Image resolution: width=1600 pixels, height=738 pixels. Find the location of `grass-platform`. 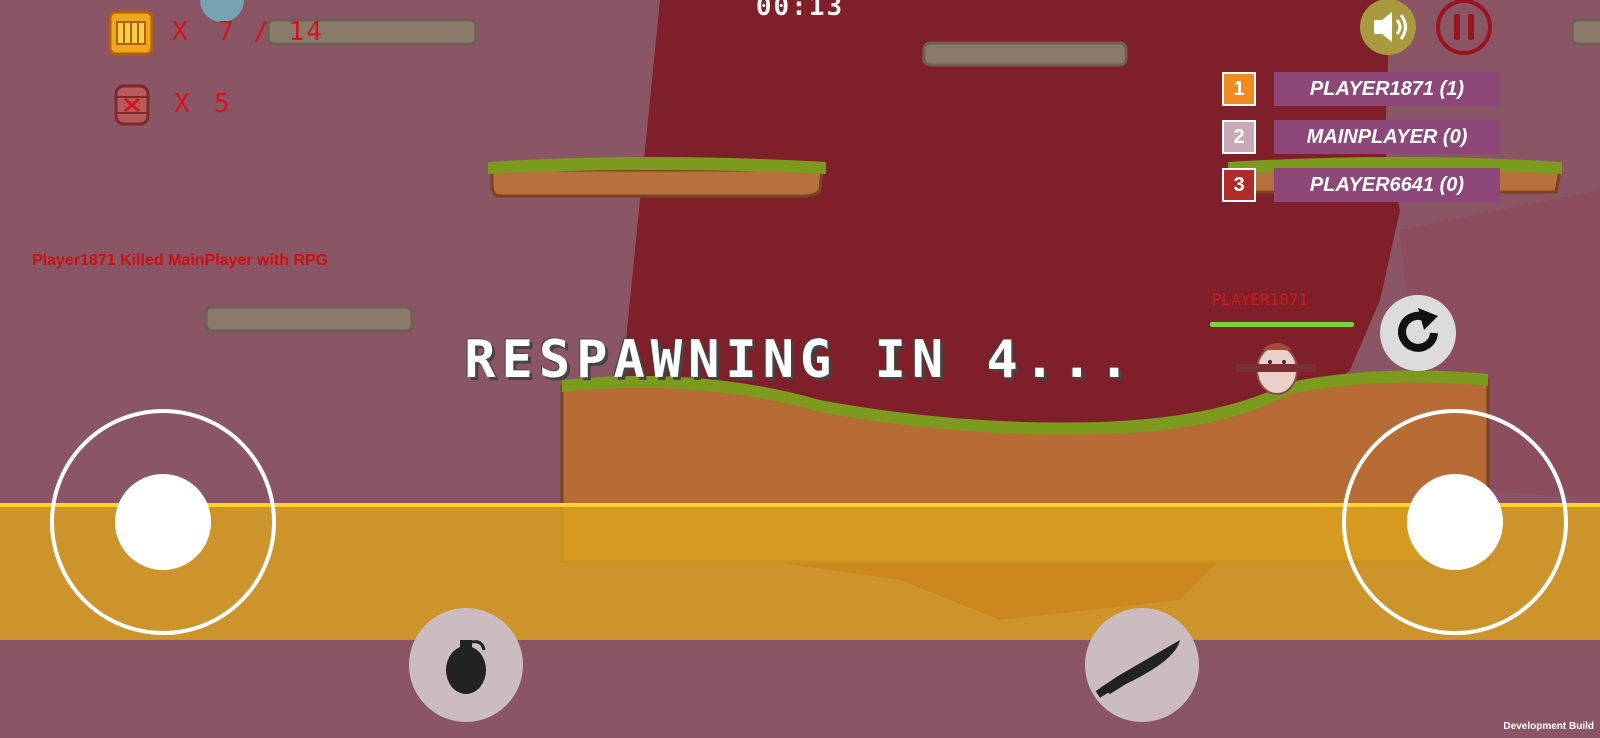

grass-platform is located at coordinates (657, 177).